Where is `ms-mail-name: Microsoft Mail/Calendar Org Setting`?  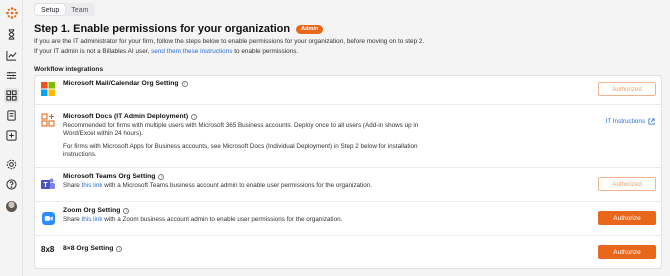 ms-mail-name: Microsoft Mail/Calendar Org Setting is located at coordinates (121, 83).